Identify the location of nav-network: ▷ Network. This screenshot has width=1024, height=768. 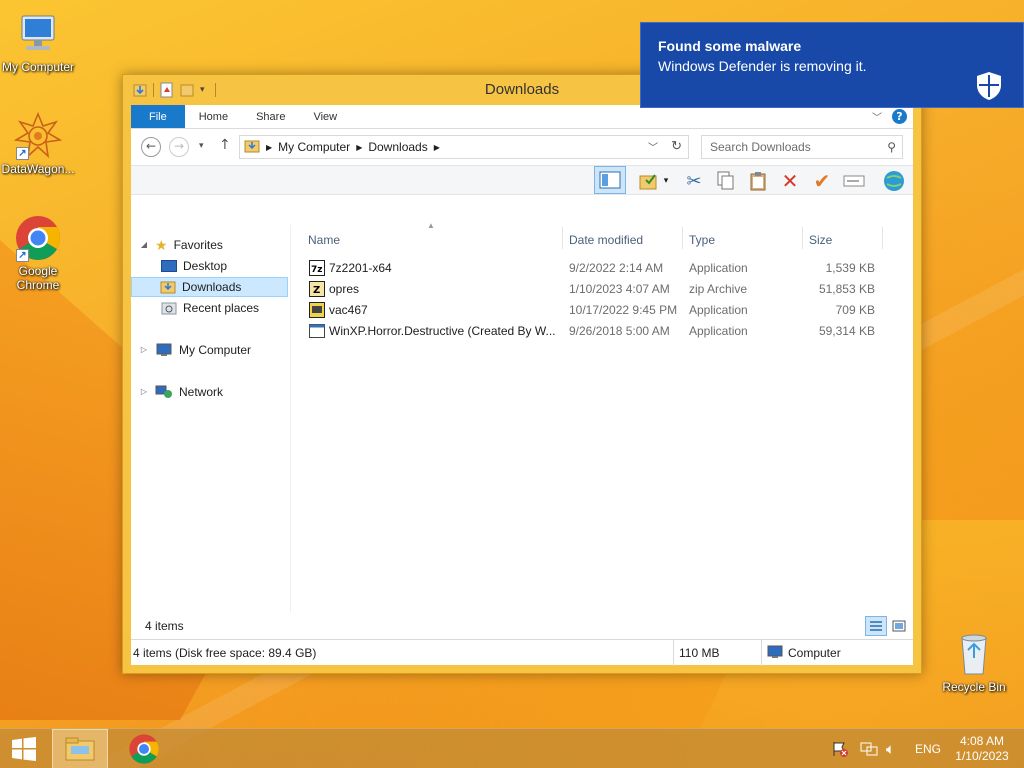
(181, 392).